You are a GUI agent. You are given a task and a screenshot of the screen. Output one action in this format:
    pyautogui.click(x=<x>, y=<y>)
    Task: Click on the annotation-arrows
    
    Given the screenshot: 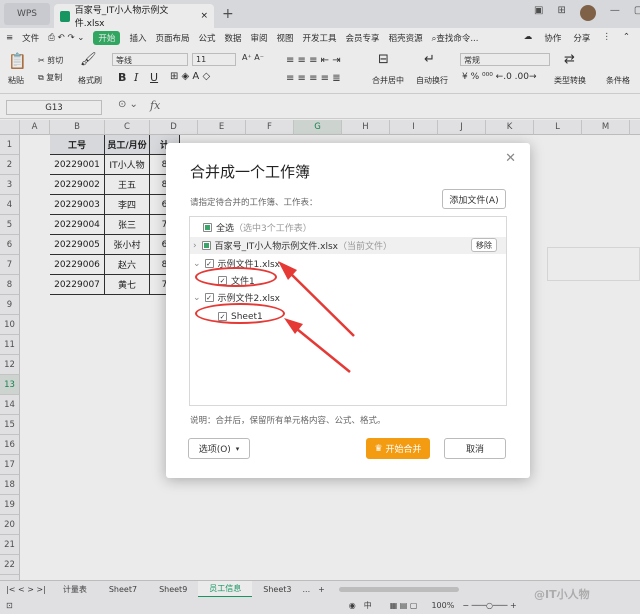 What is the action you would take?
    pyautogui.click(x=316, y=317)
    